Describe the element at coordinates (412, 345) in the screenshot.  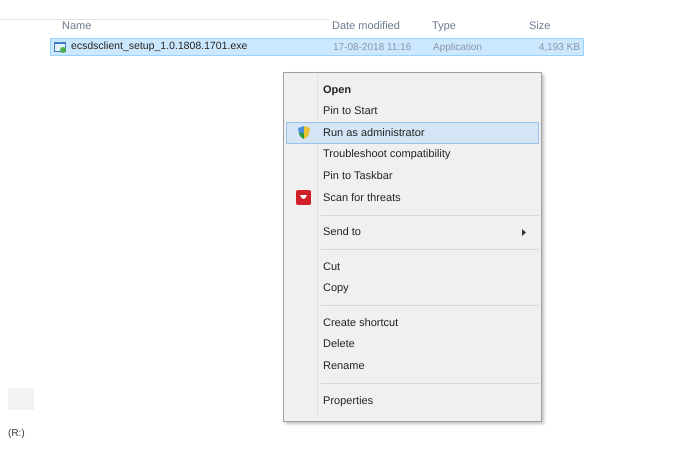
I see `menu-item: Delete` at that location.